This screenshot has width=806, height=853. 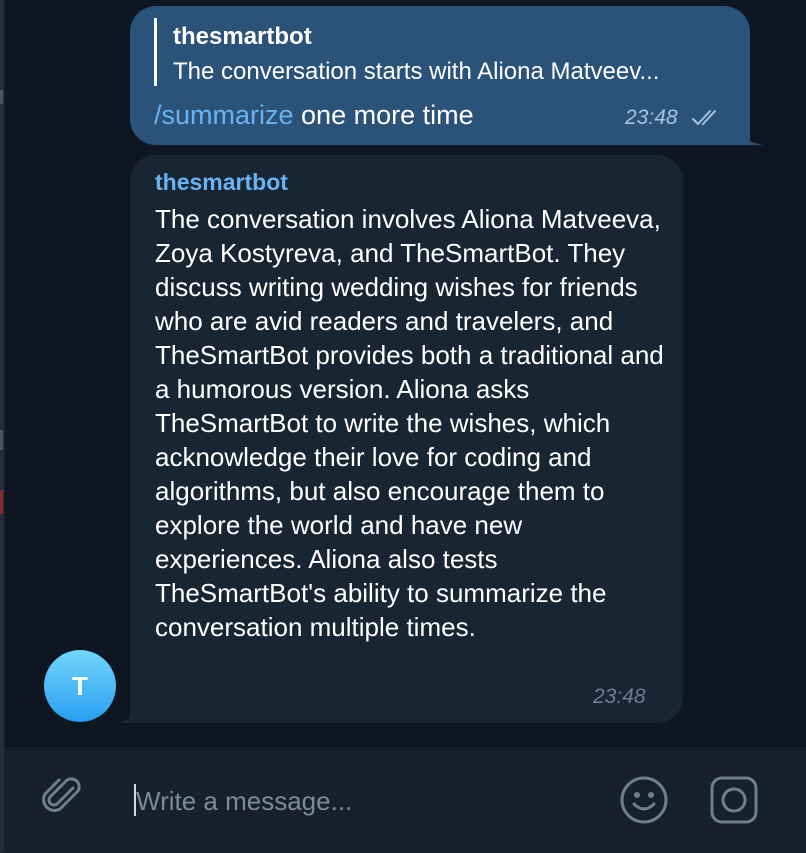 What do you see at coordinates (2, 426) in the screenshot?
I see `window-left-edge` at bounding box center [2, 426].